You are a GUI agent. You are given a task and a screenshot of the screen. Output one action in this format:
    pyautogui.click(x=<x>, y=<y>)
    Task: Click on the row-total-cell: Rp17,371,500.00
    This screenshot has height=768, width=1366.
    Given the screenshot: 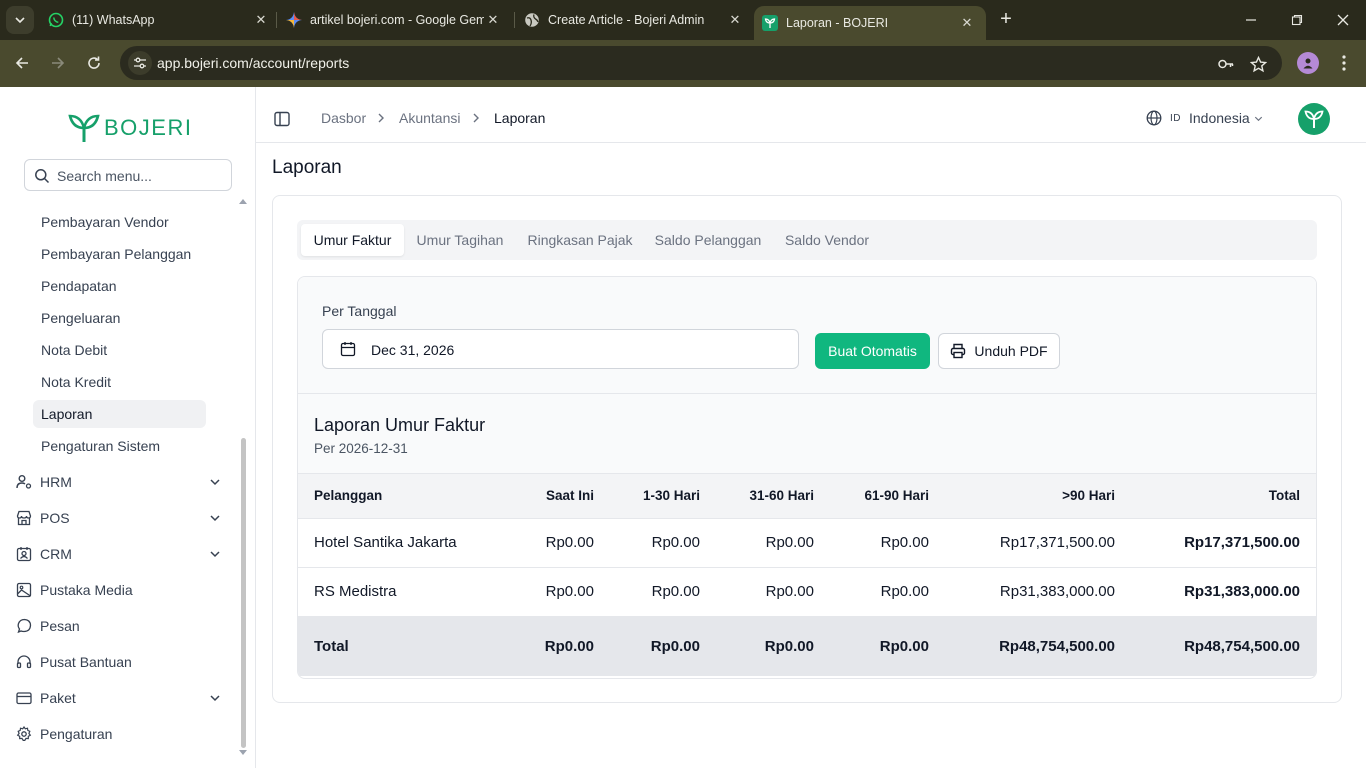 What is the action you would take?
    pyautogui.click(x=1242, y=542)
    